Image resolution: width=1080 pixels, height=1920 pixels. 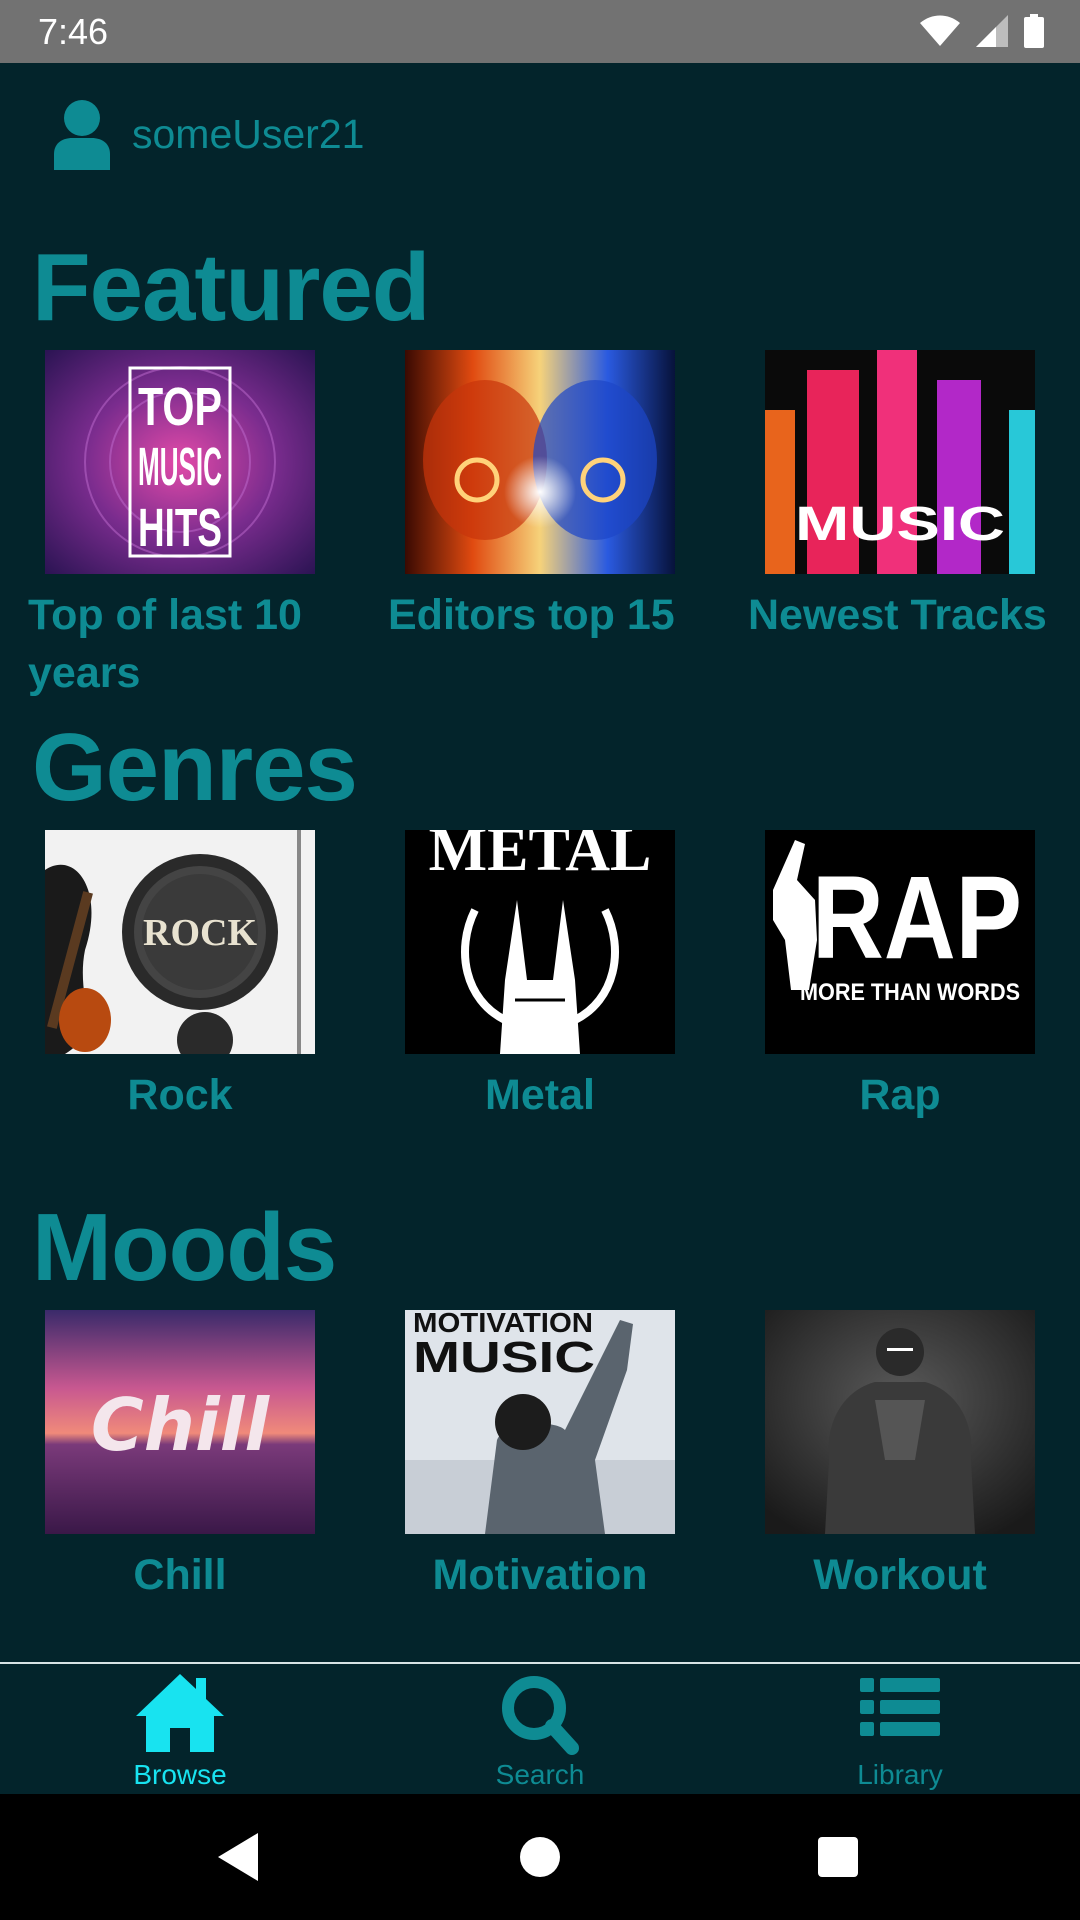 What do you see at coordinates (900, 1422) in the screenshot?
I see `mood-artwork` at bounding box center [900, 1422].